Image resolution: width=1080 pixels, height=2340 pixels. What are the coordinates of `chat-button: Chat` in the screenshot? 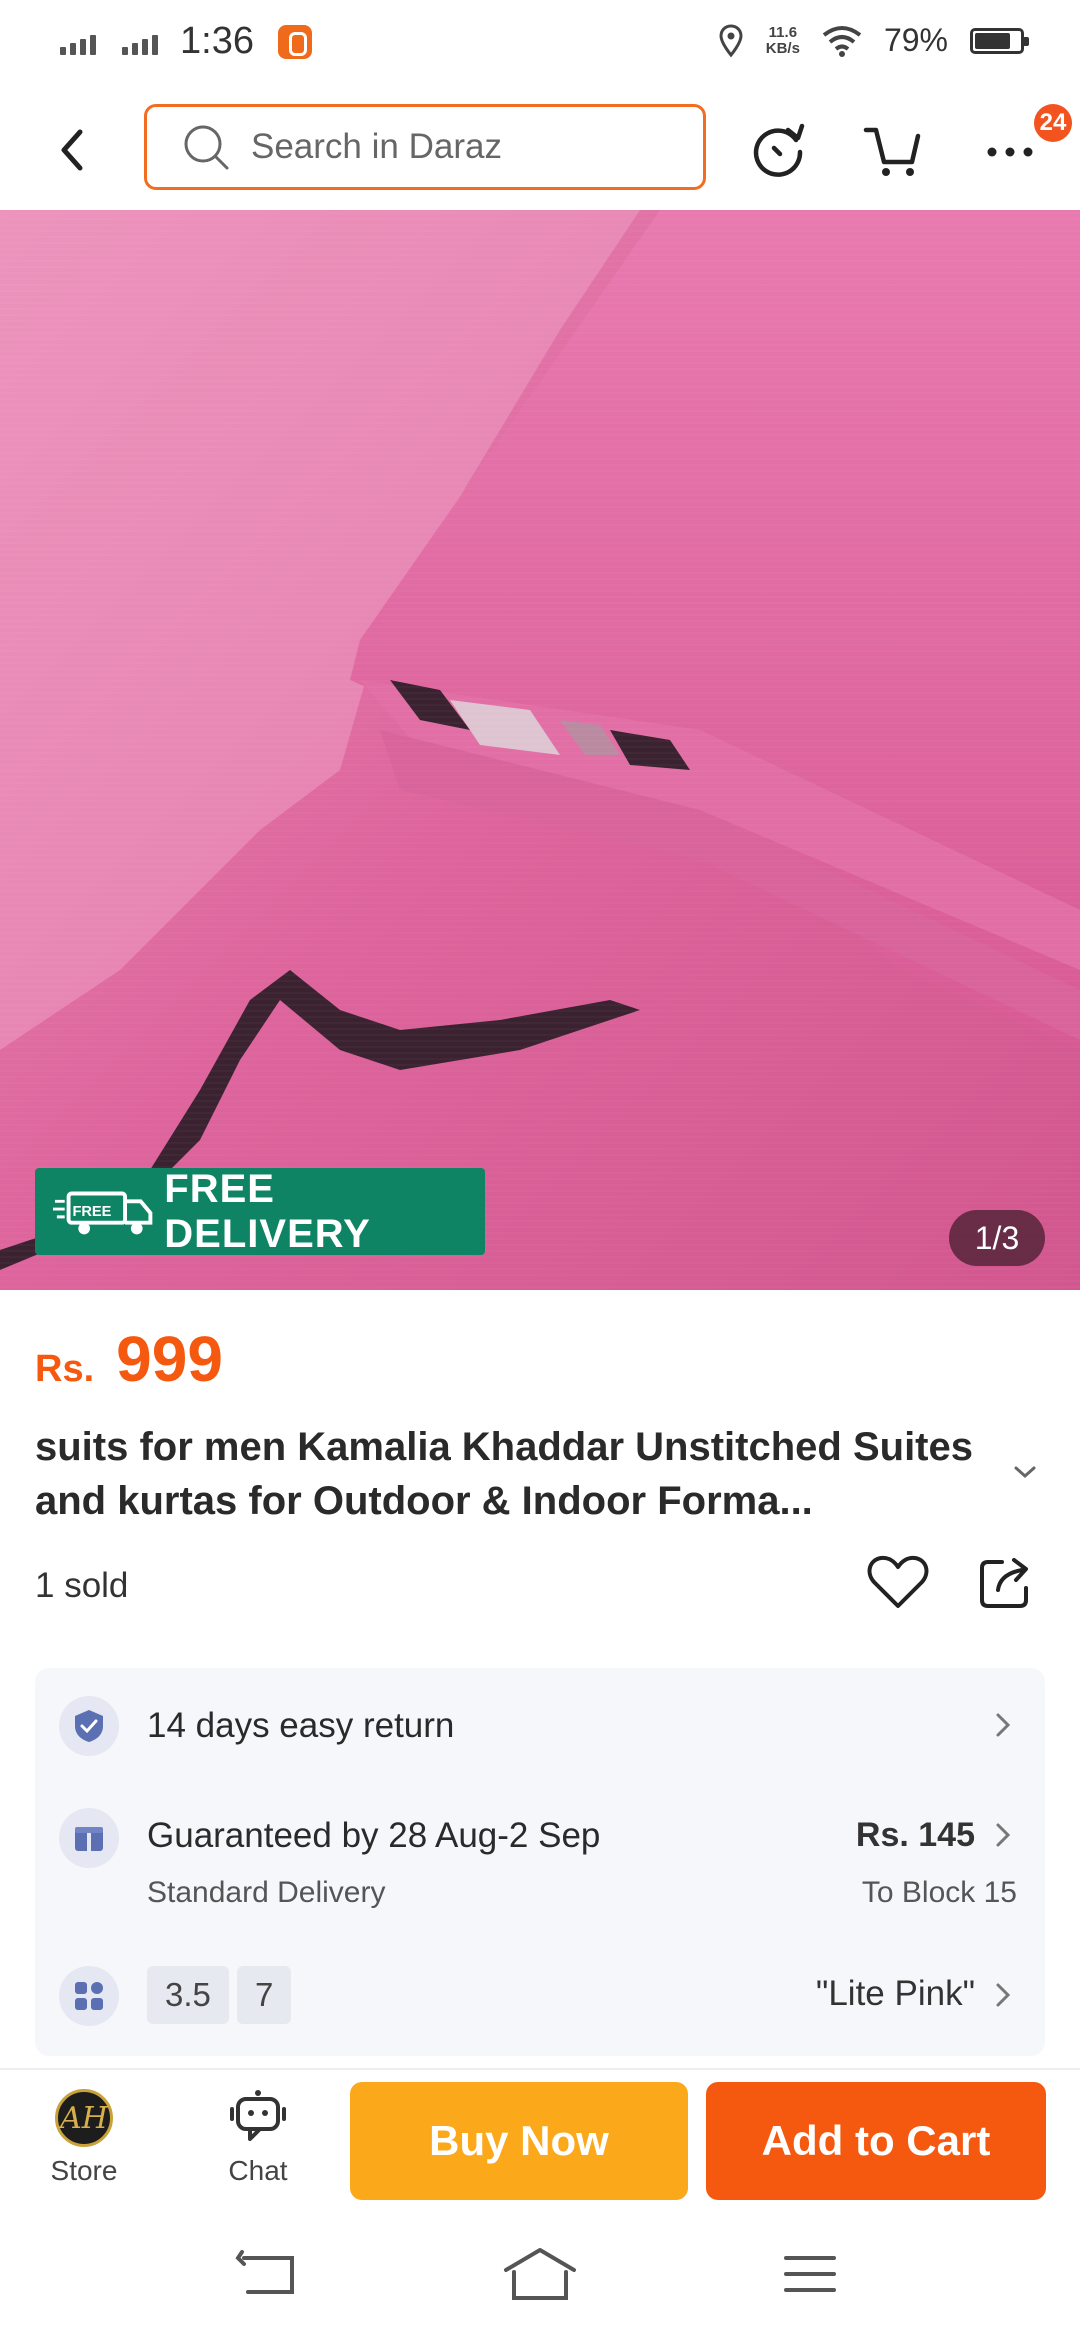 It's located at (258, 2138).